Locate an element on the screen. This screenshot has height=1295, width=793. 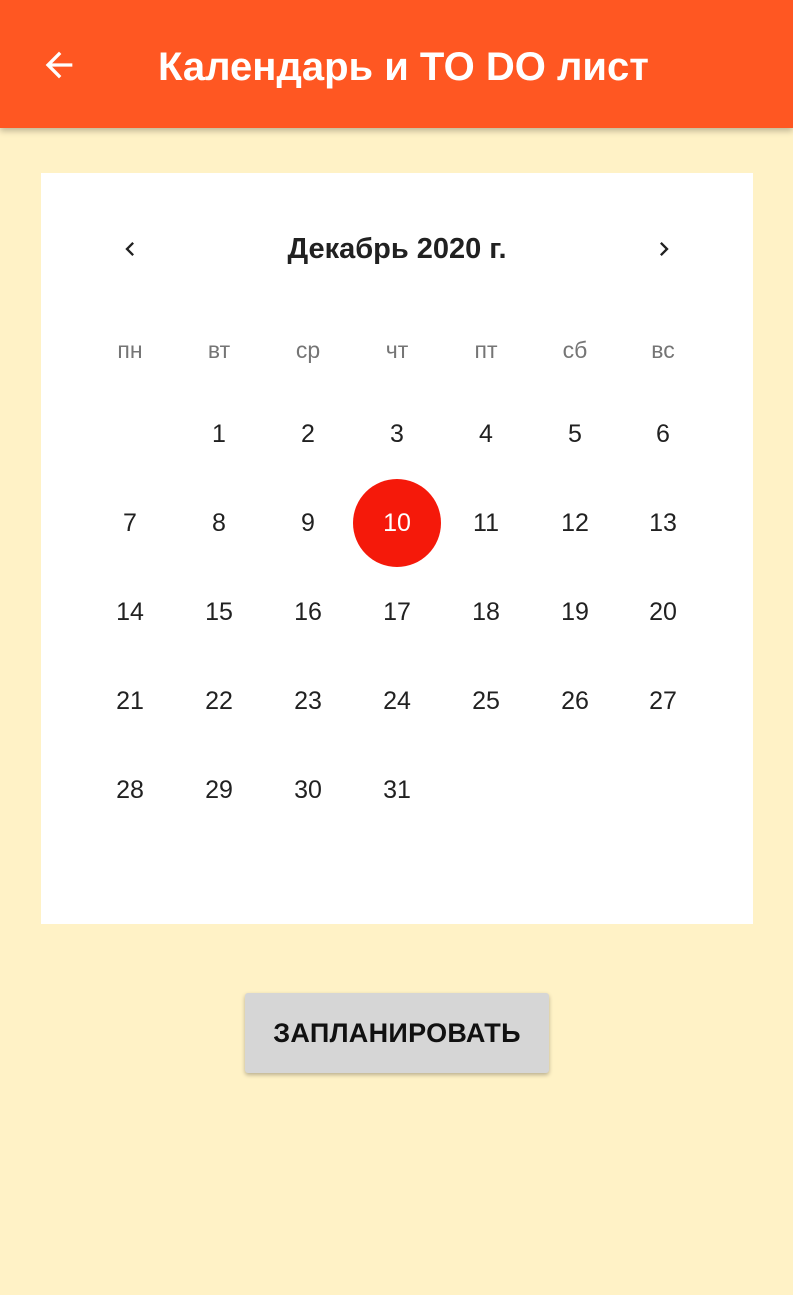
day-cell: 5 is located at coordinates (575, 434).